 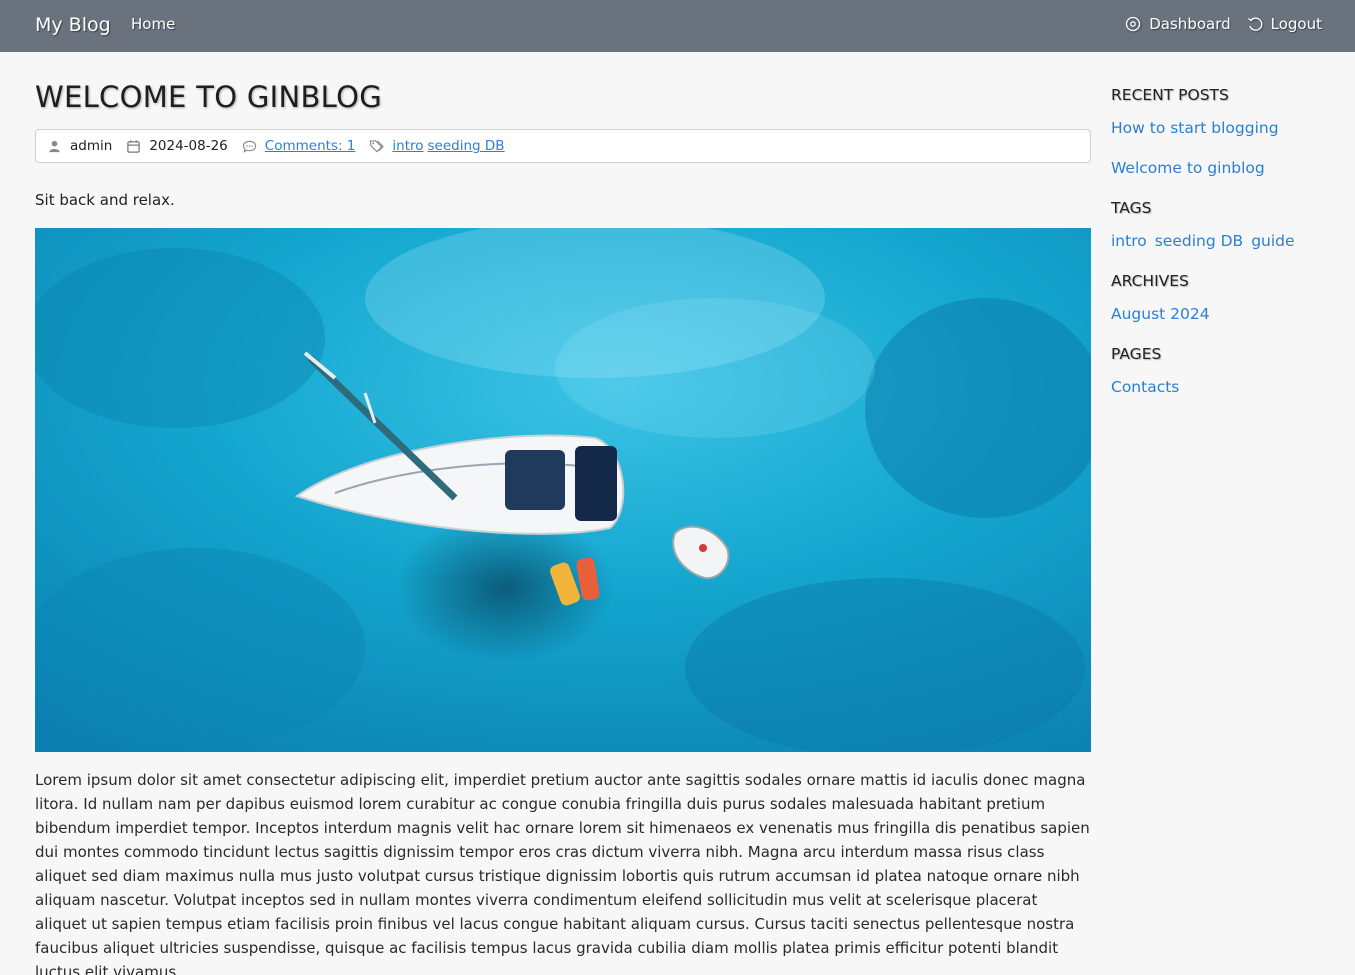 I want to click on recent-post-link: How to start blogging, so click(x=1226, y=128).